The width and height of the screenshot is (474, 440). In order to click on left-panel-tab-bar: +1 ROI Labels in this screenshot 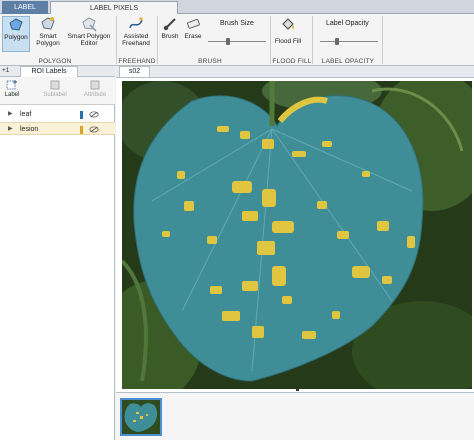, I will do `click(57, 71)`.